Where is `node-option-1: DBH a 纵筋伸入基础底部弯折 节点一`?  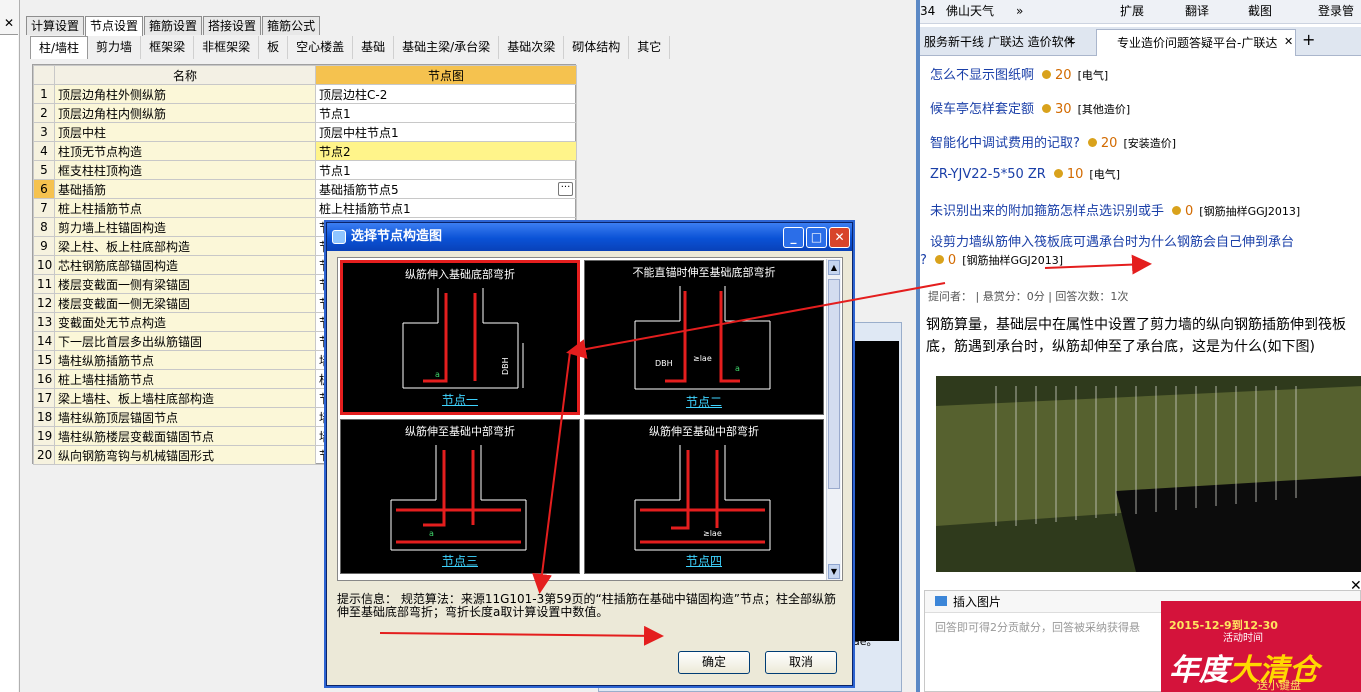
node-option-1: DBH a 纵筋伸入基础底部弯折 节点一 is located at coordinates (460, 337).